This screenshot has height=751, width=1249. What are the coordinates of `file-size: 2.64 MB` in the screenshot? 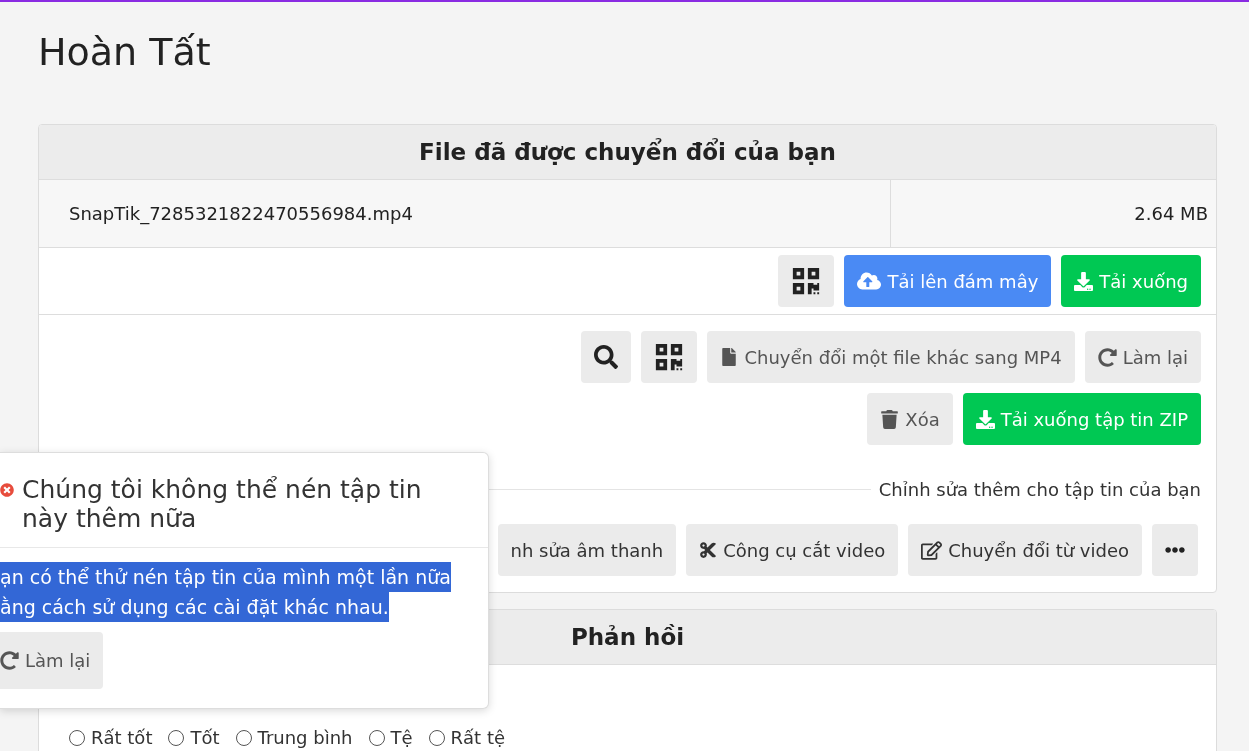 It's located at (1171, 214).